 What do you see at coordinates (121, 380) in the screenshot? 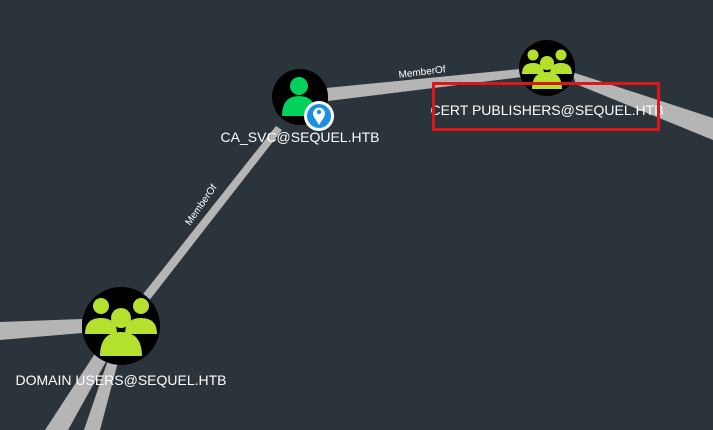
I see `node-label-domain-users: DOMAIN USERS@SEQUEL.HTB` at bounding box center [121, 380].